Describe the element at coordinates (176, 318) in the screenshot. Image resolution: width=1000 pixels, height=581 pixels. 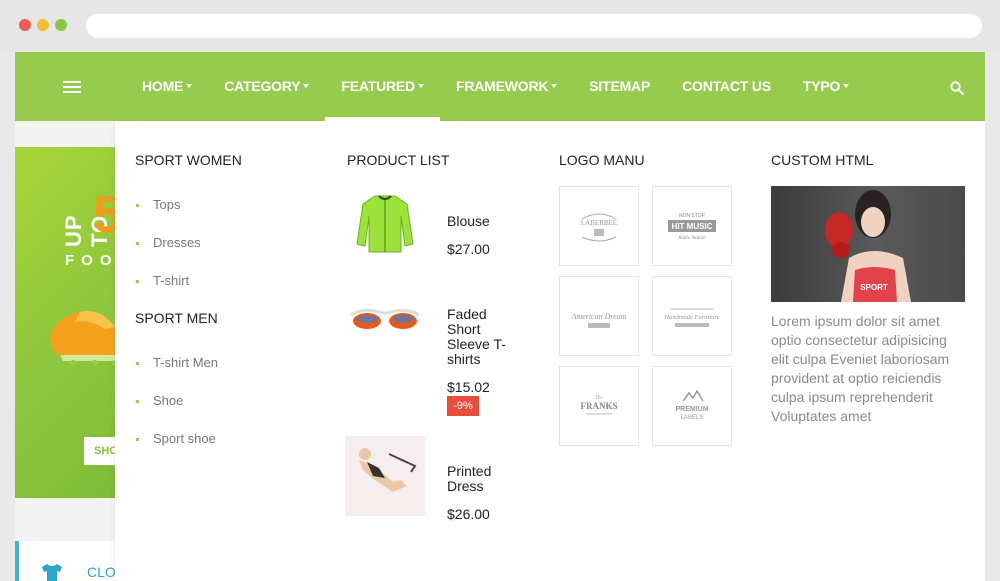
I see `sport-men-title: SPORT MEN` at that location.